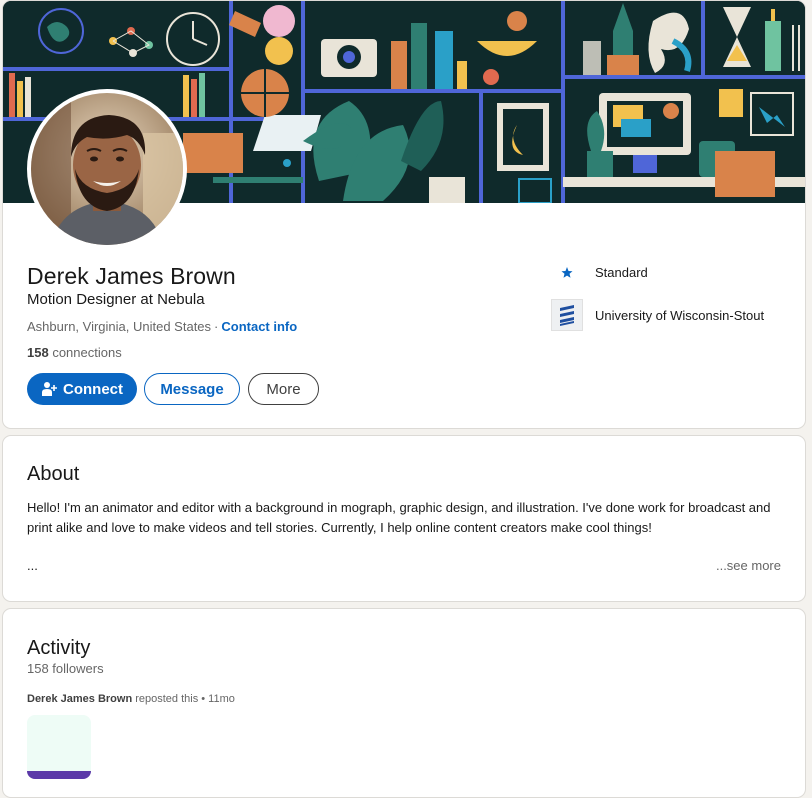  I want to click on repost-meta: reposted this • 11mo, so click(185, 699).